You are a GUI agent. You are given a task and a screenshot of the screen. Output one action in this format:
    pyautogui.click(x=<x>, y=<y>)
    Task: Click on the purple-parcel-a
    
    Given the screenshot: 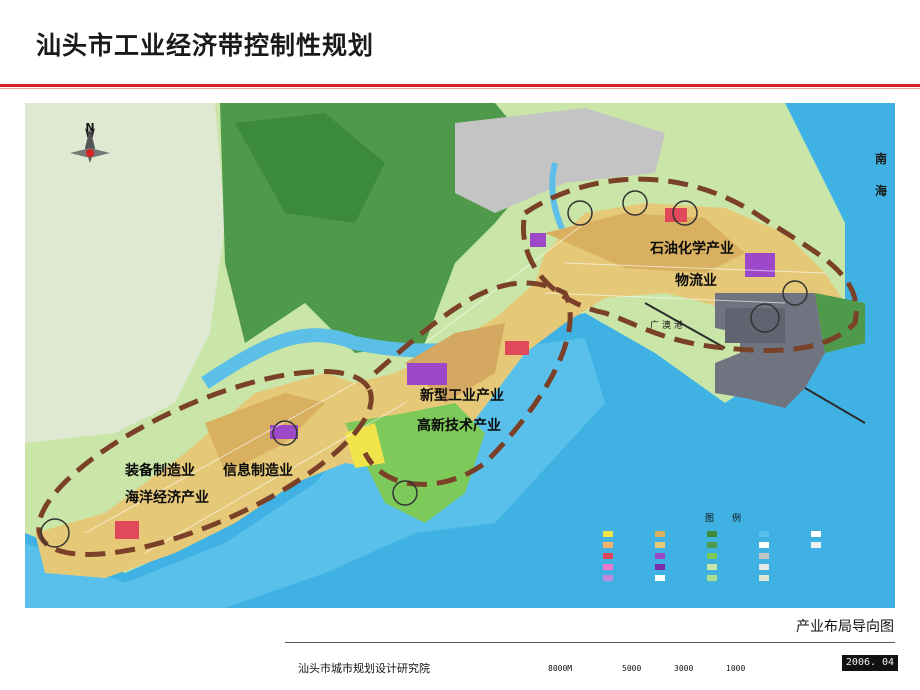 What is the action you would take?
    pyautogui.click(x=427, y=374)
    